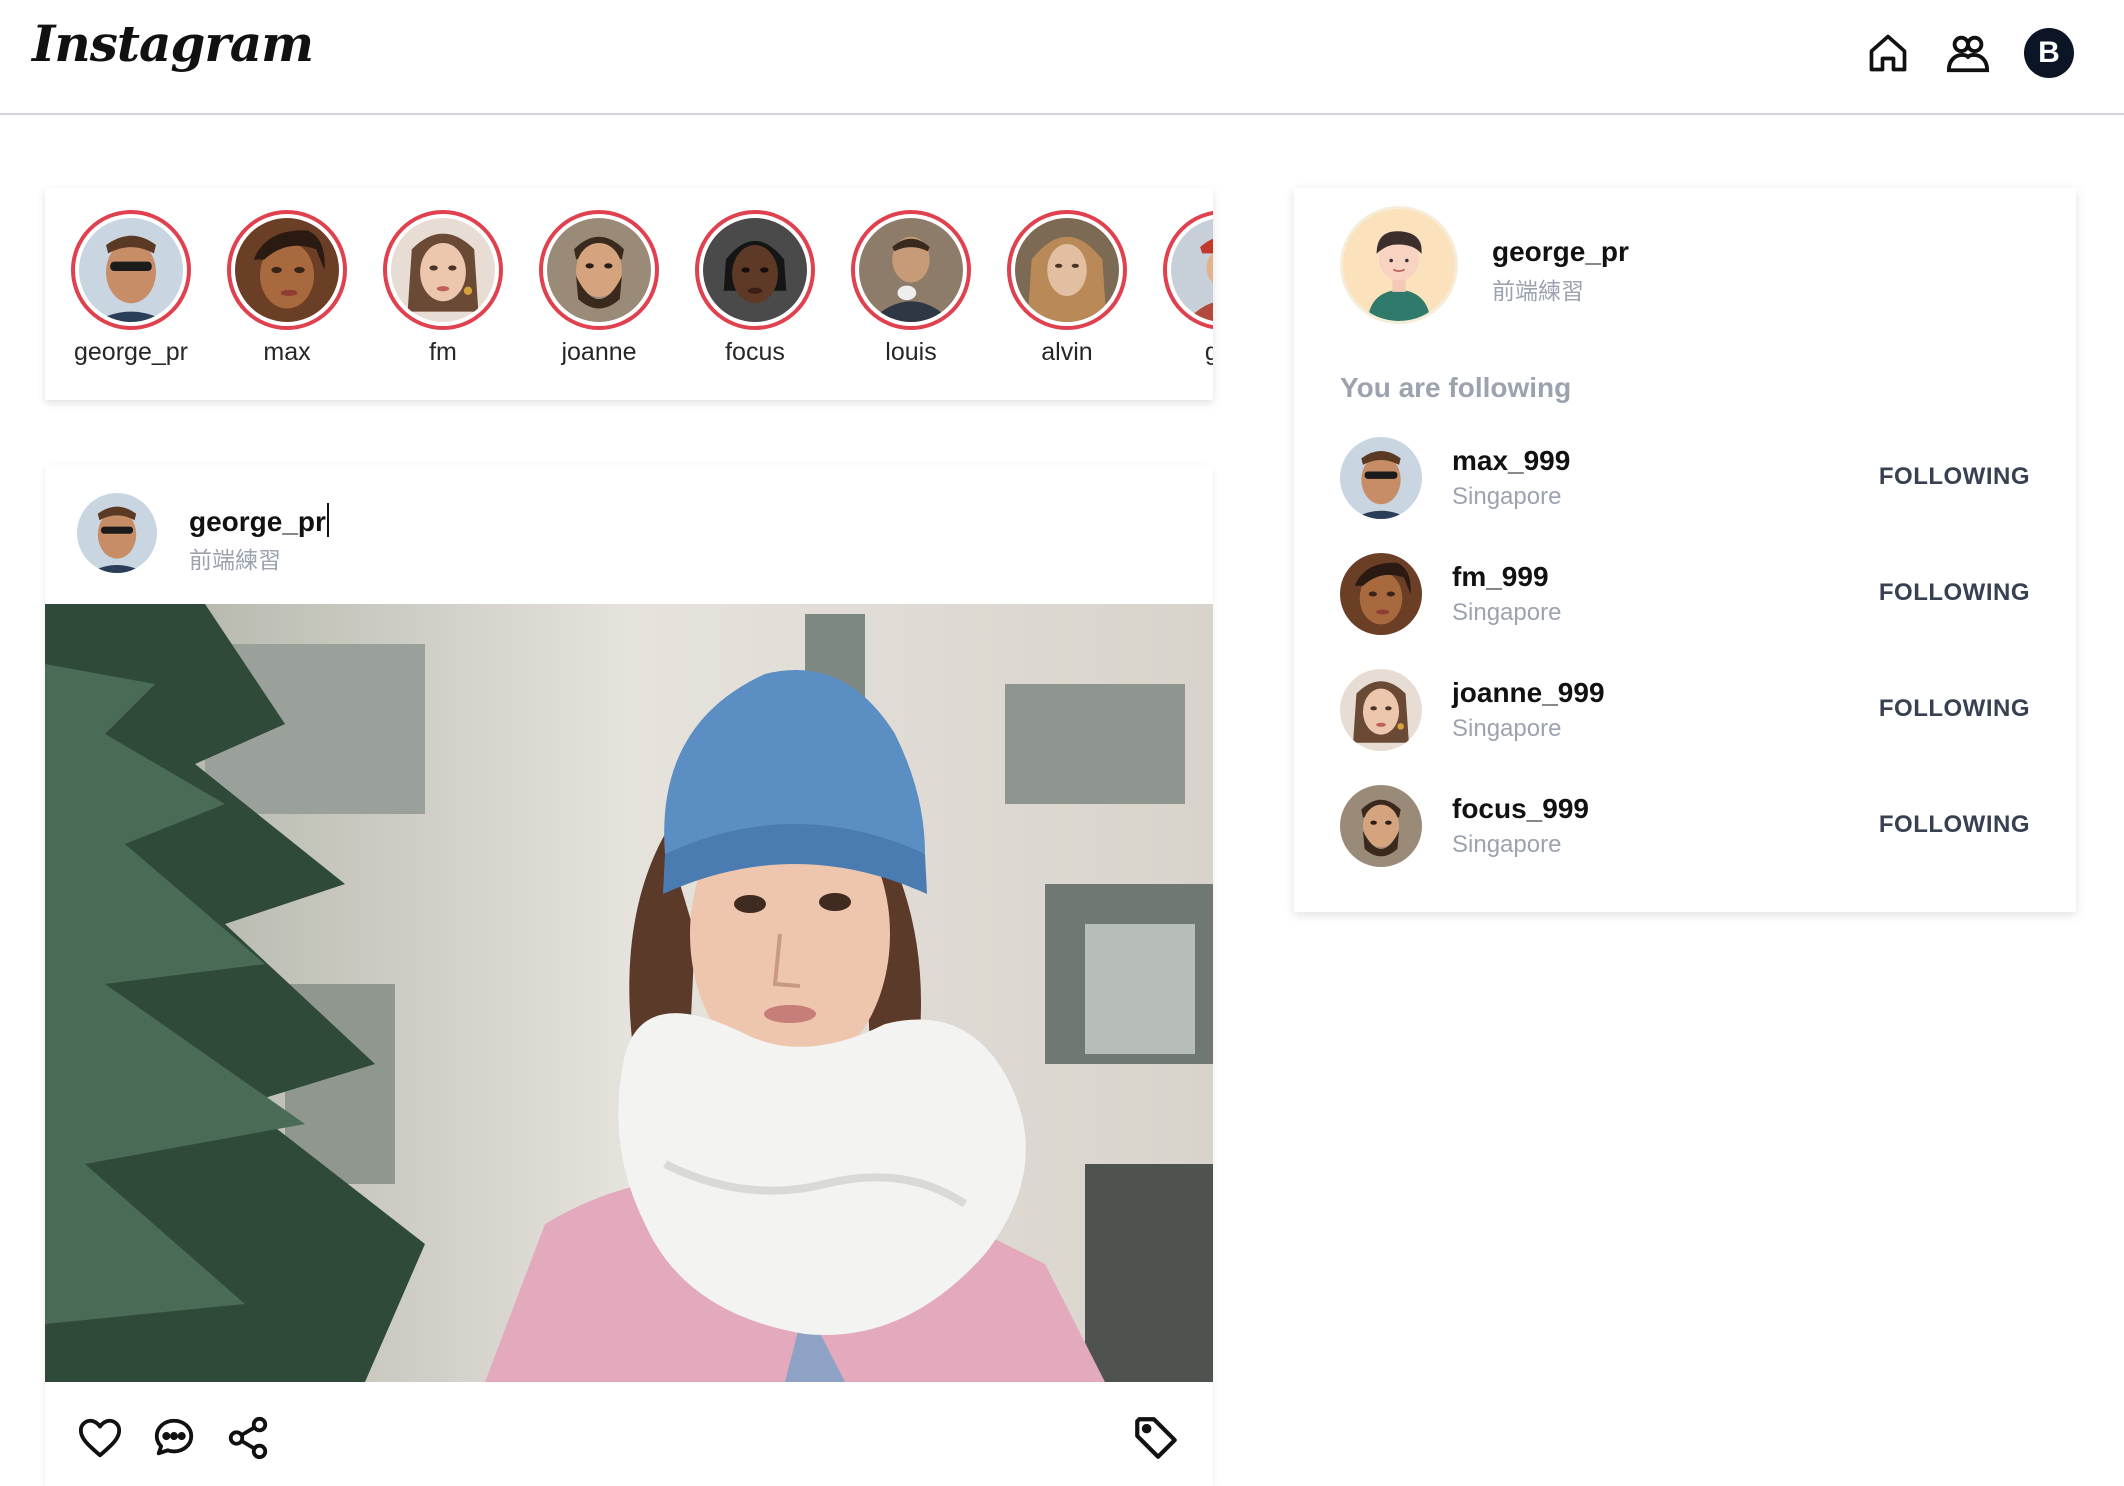 This screenshot has width=2124, height=1486. Describe the element at coordinates (1685, 595) in the screenshot. I see `following-row: fm_999 Singapore FOLLOWING` at that location.